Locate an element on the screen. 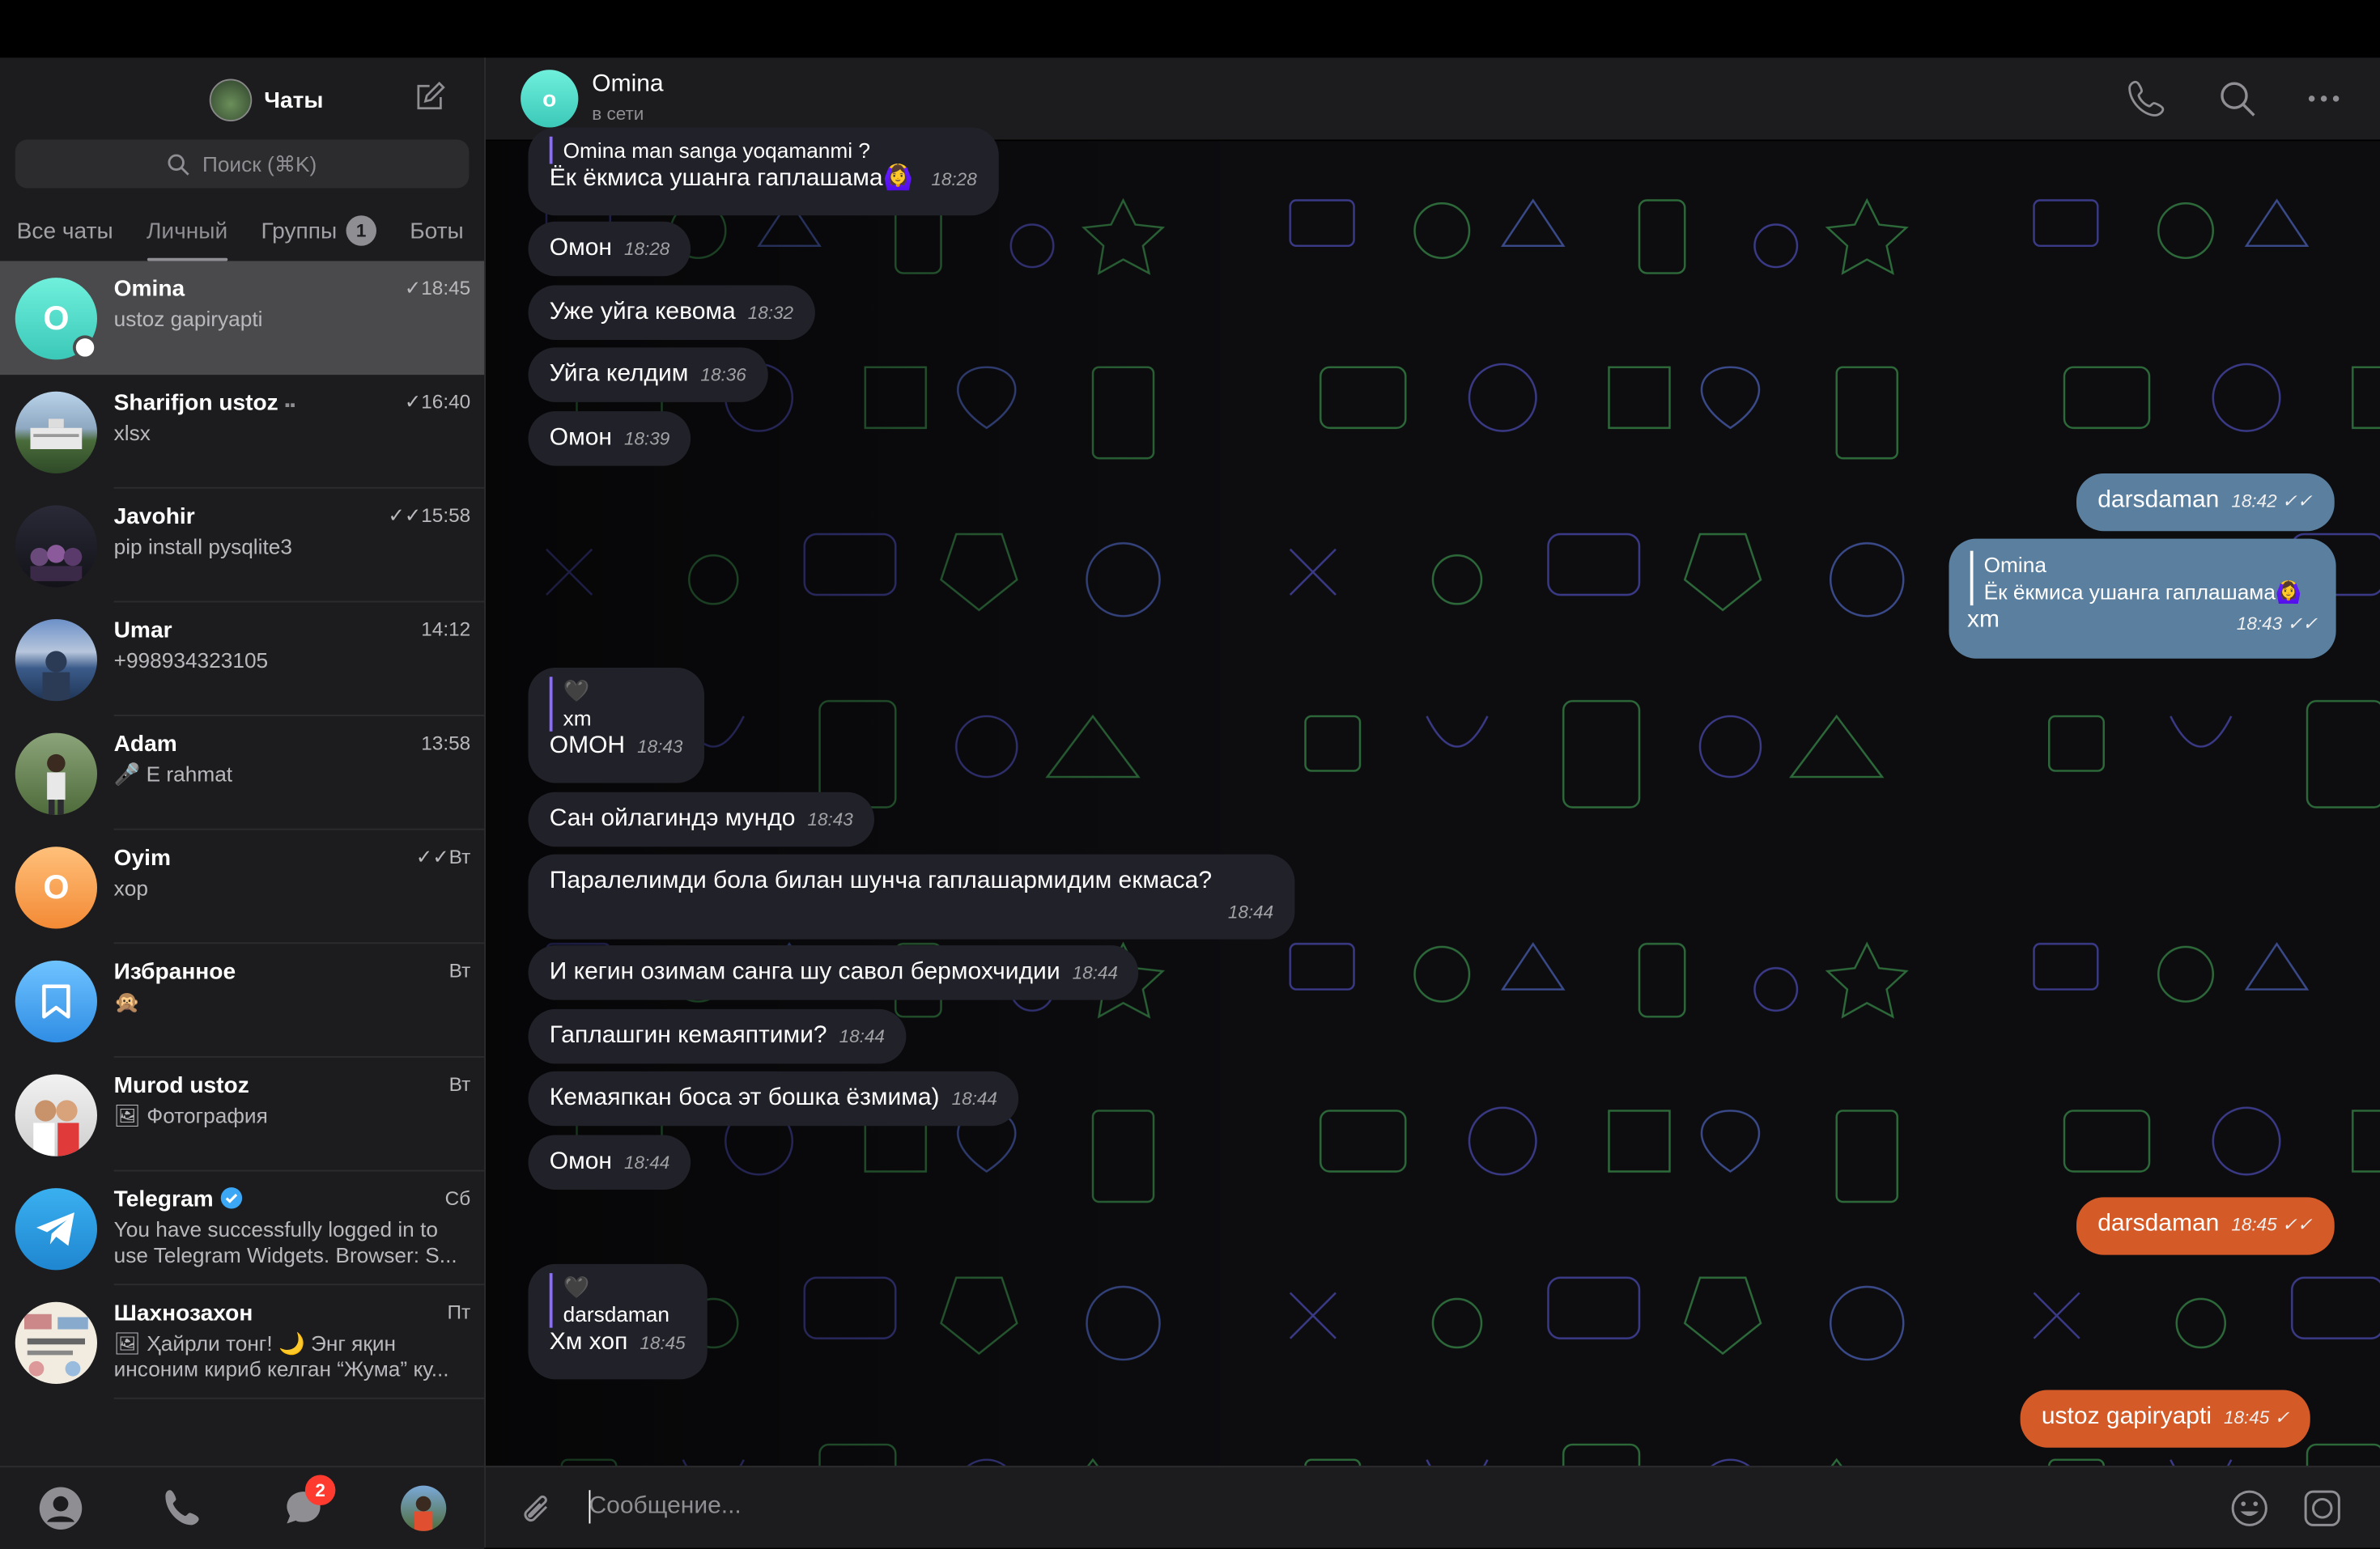 The width and height of the screenshot is (2380, 1549). avatar: O is located at coordinates (56, 888).